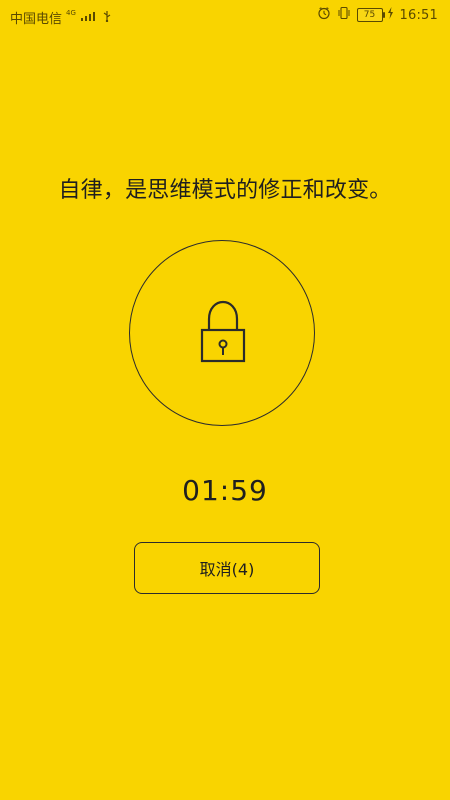 This screenshot has height=800, width=450. I want to click on status-time: 16:51, so click(418, 15).